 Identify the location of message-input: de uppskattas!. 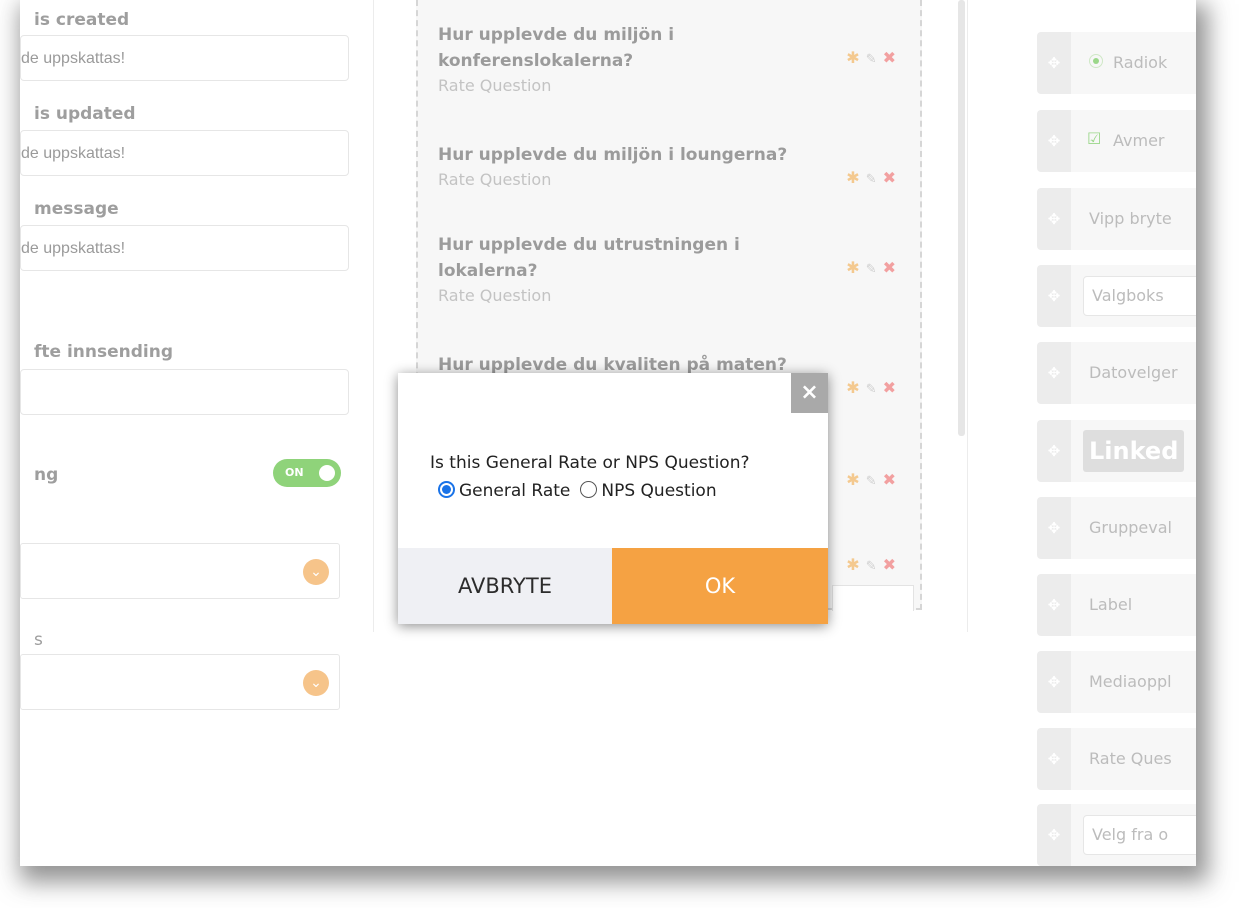
(184, 248).